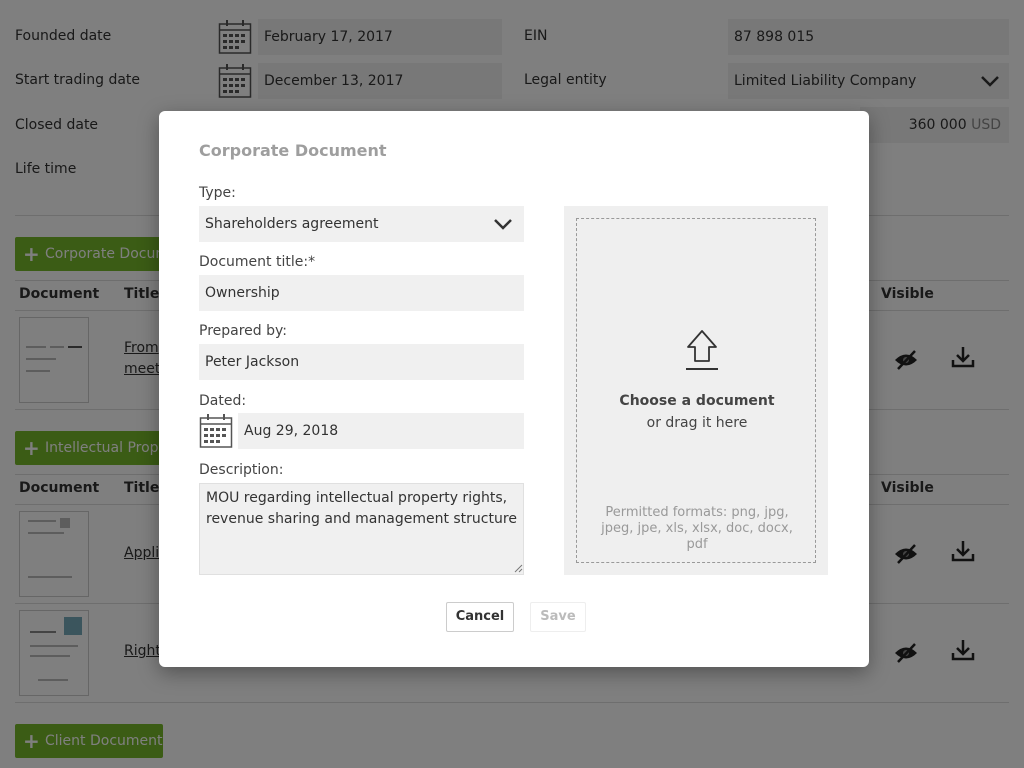 The height and width of the screenshot is (768, 1024). What do you see at coordinates (292, 224) in the screenshot?
I see `type-select-value: Shareholders agreement` at bounding box center [292, 224].